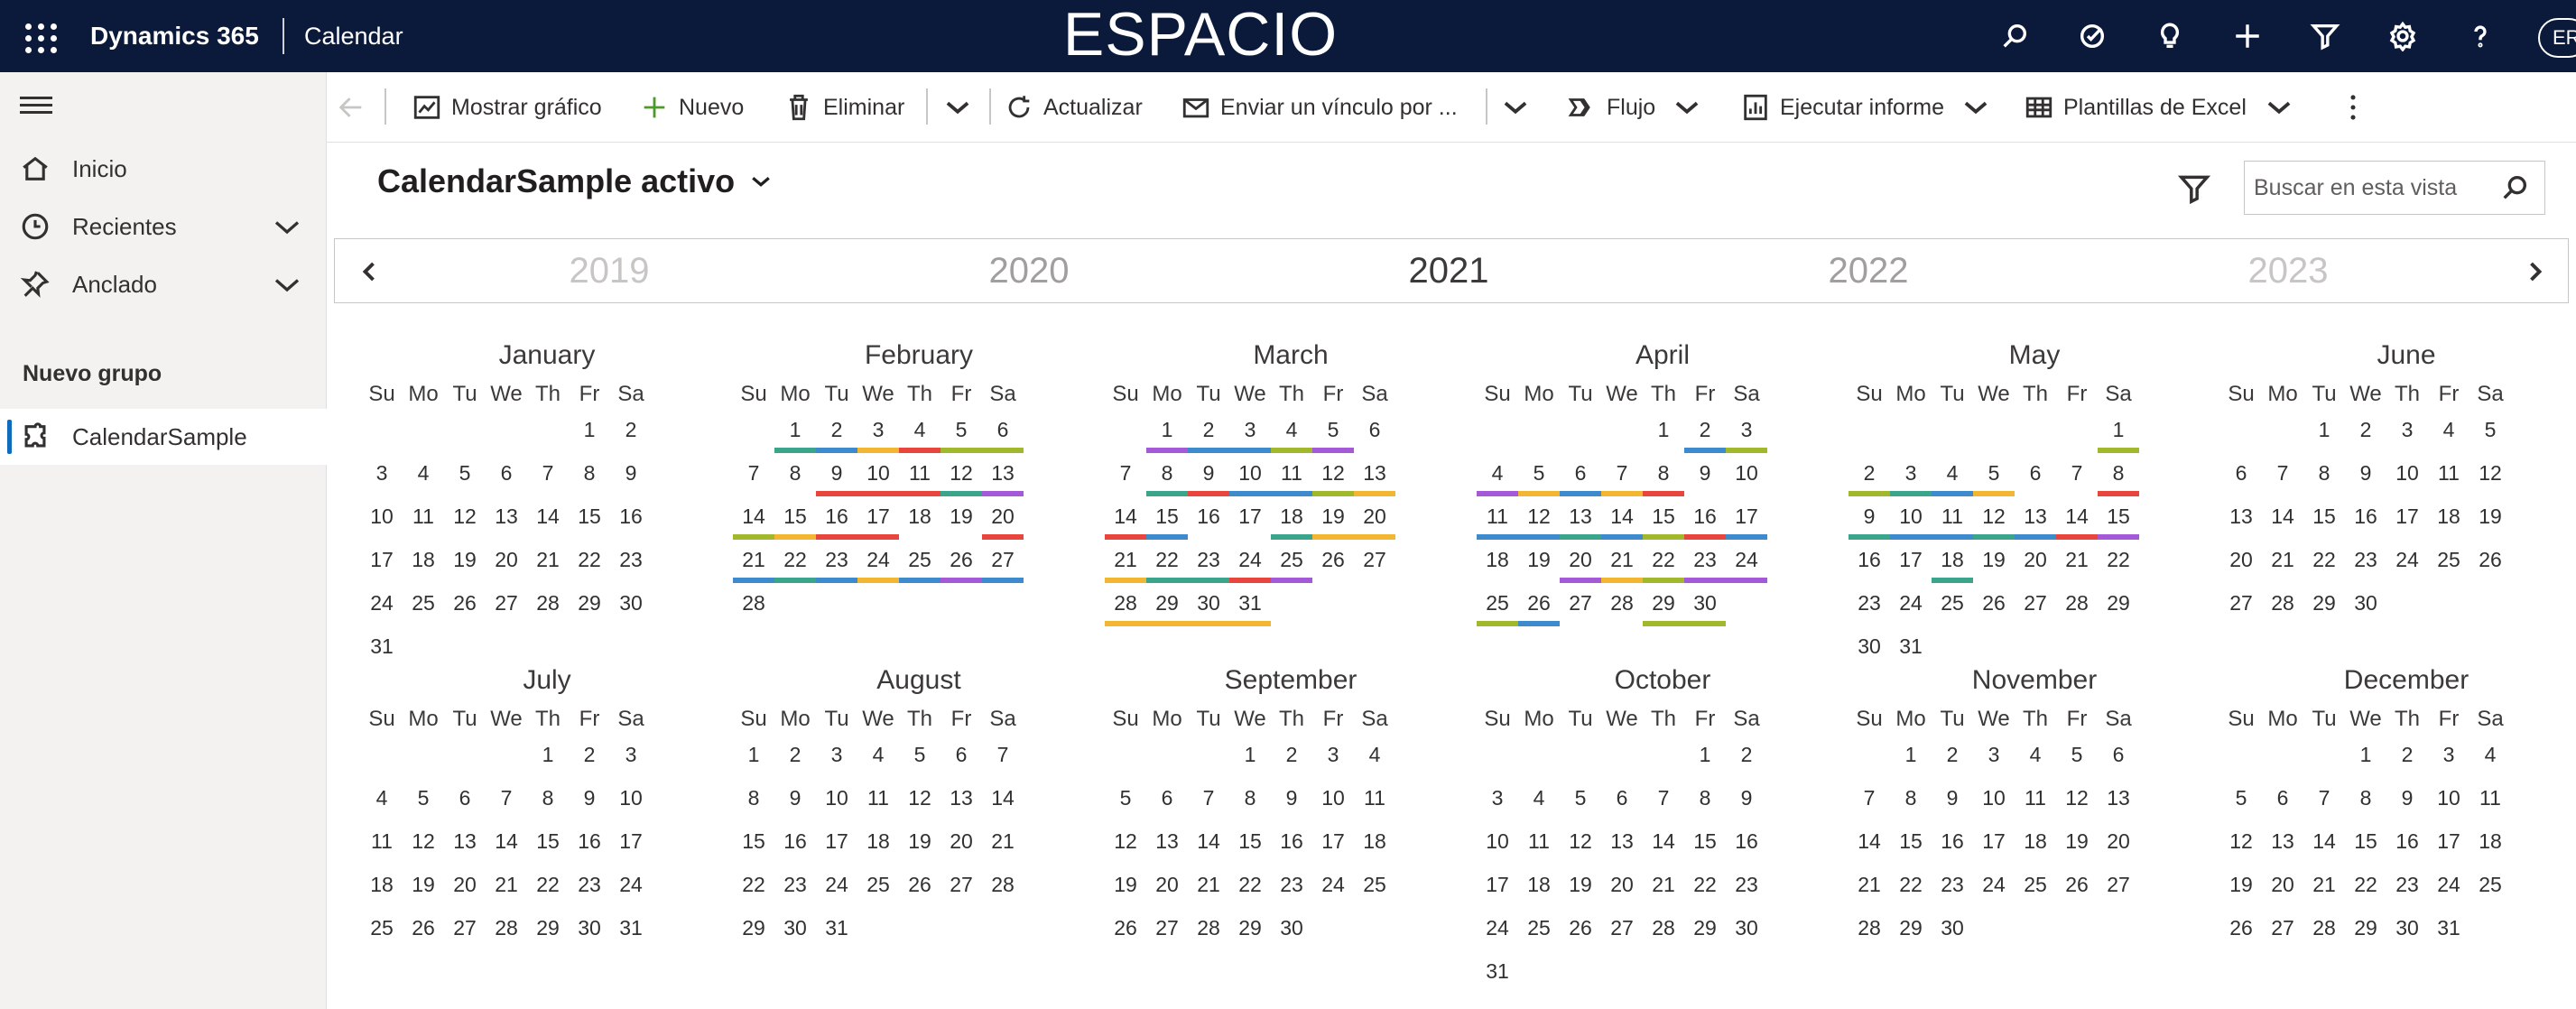 Image resolution: width=2576 pixels, height=1009 pixels. I want to click on view-selector: CalendarSample activo, so click(575, 181).